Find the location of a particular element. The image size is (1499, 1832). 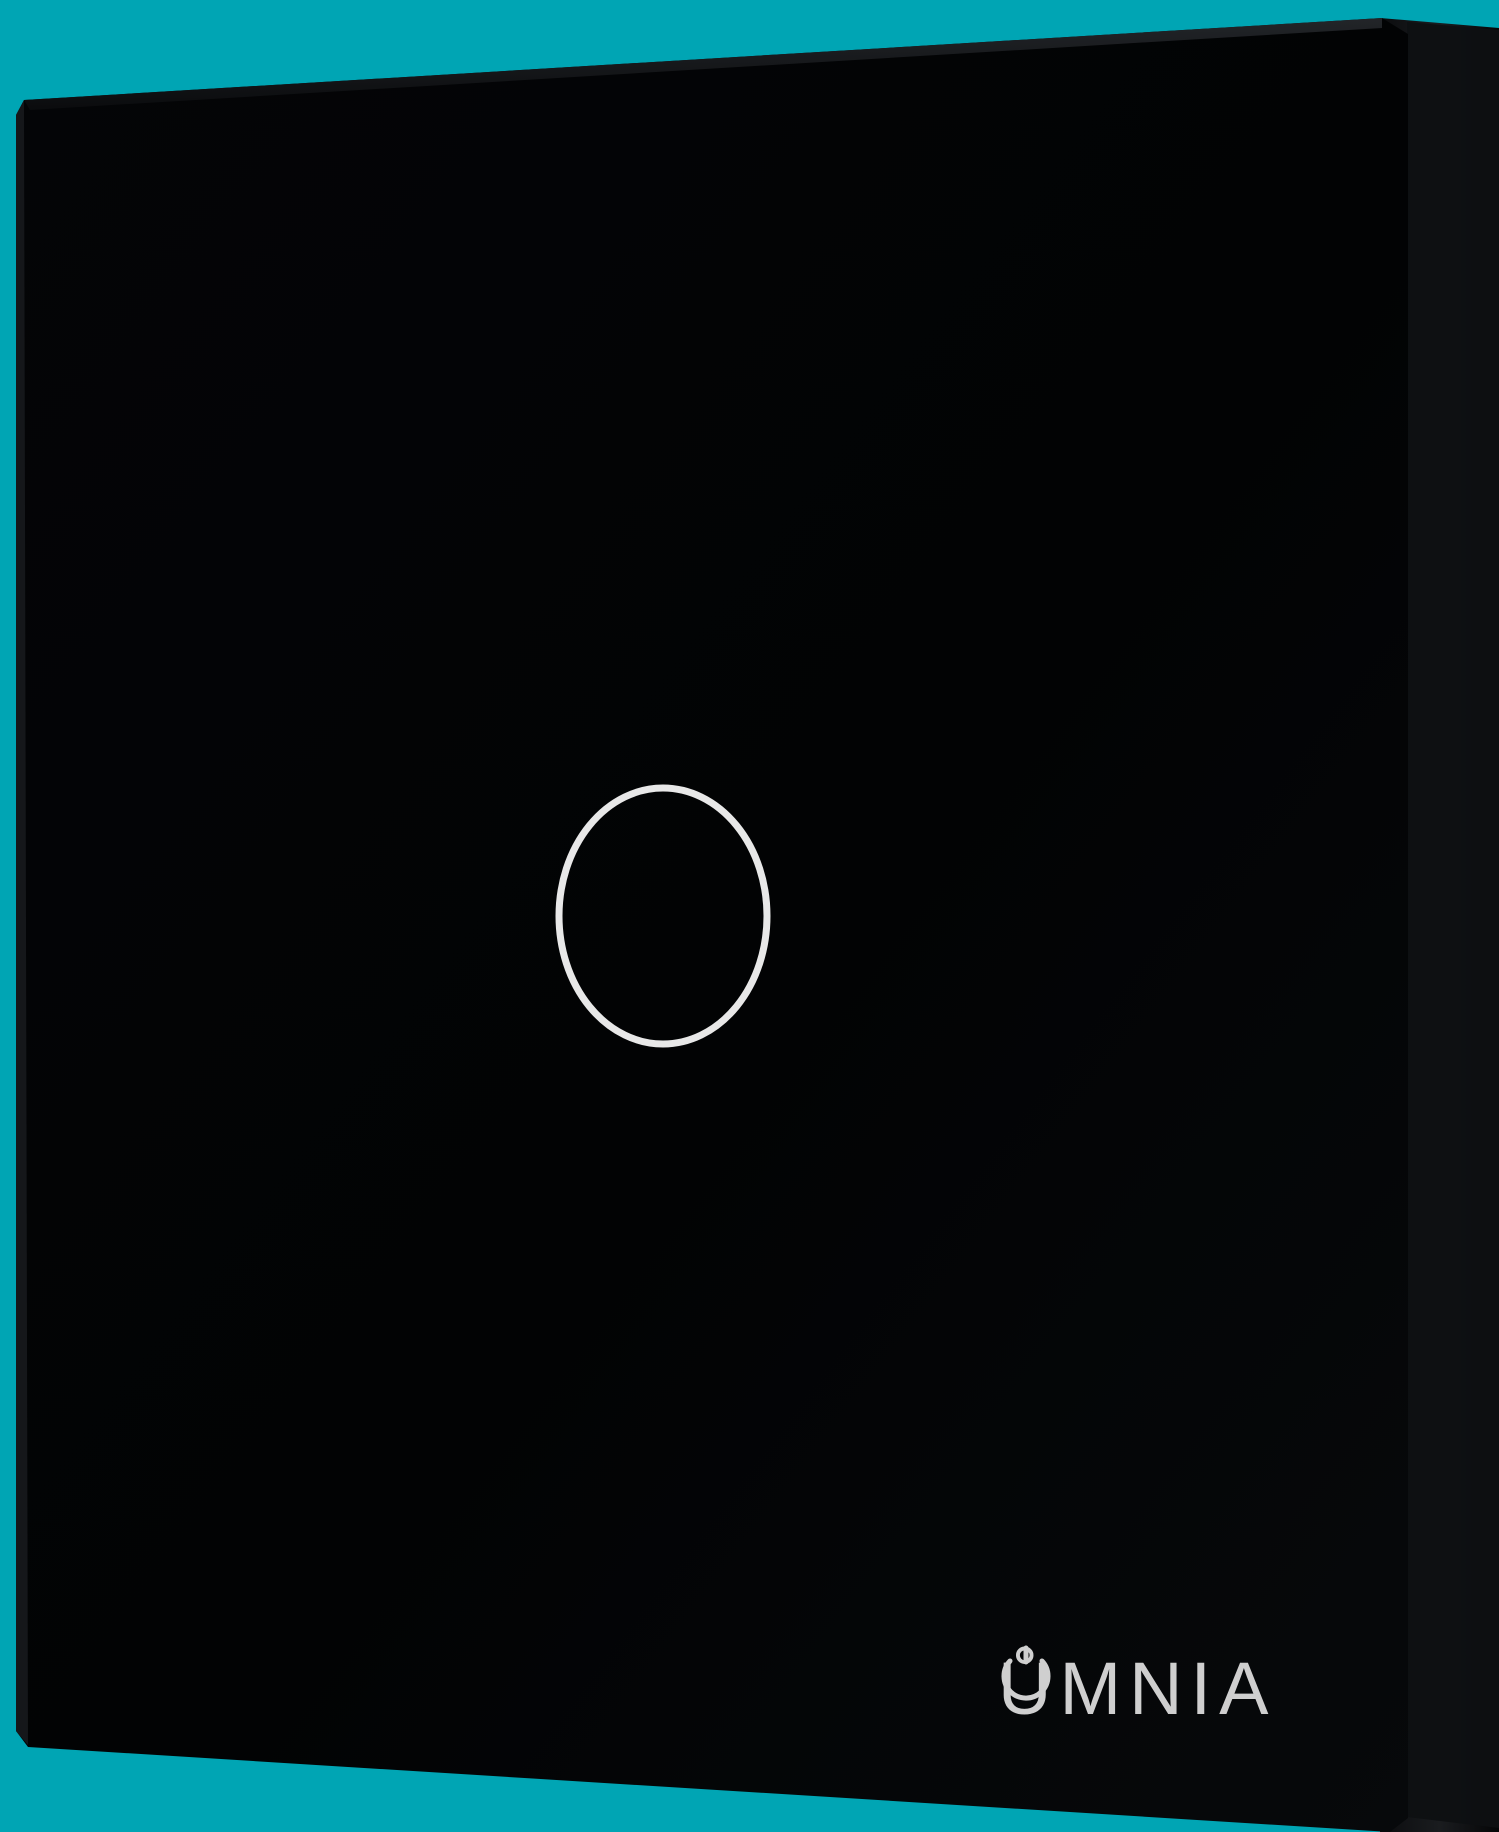

switch-back-rim is located at coordinates (1453, 925).